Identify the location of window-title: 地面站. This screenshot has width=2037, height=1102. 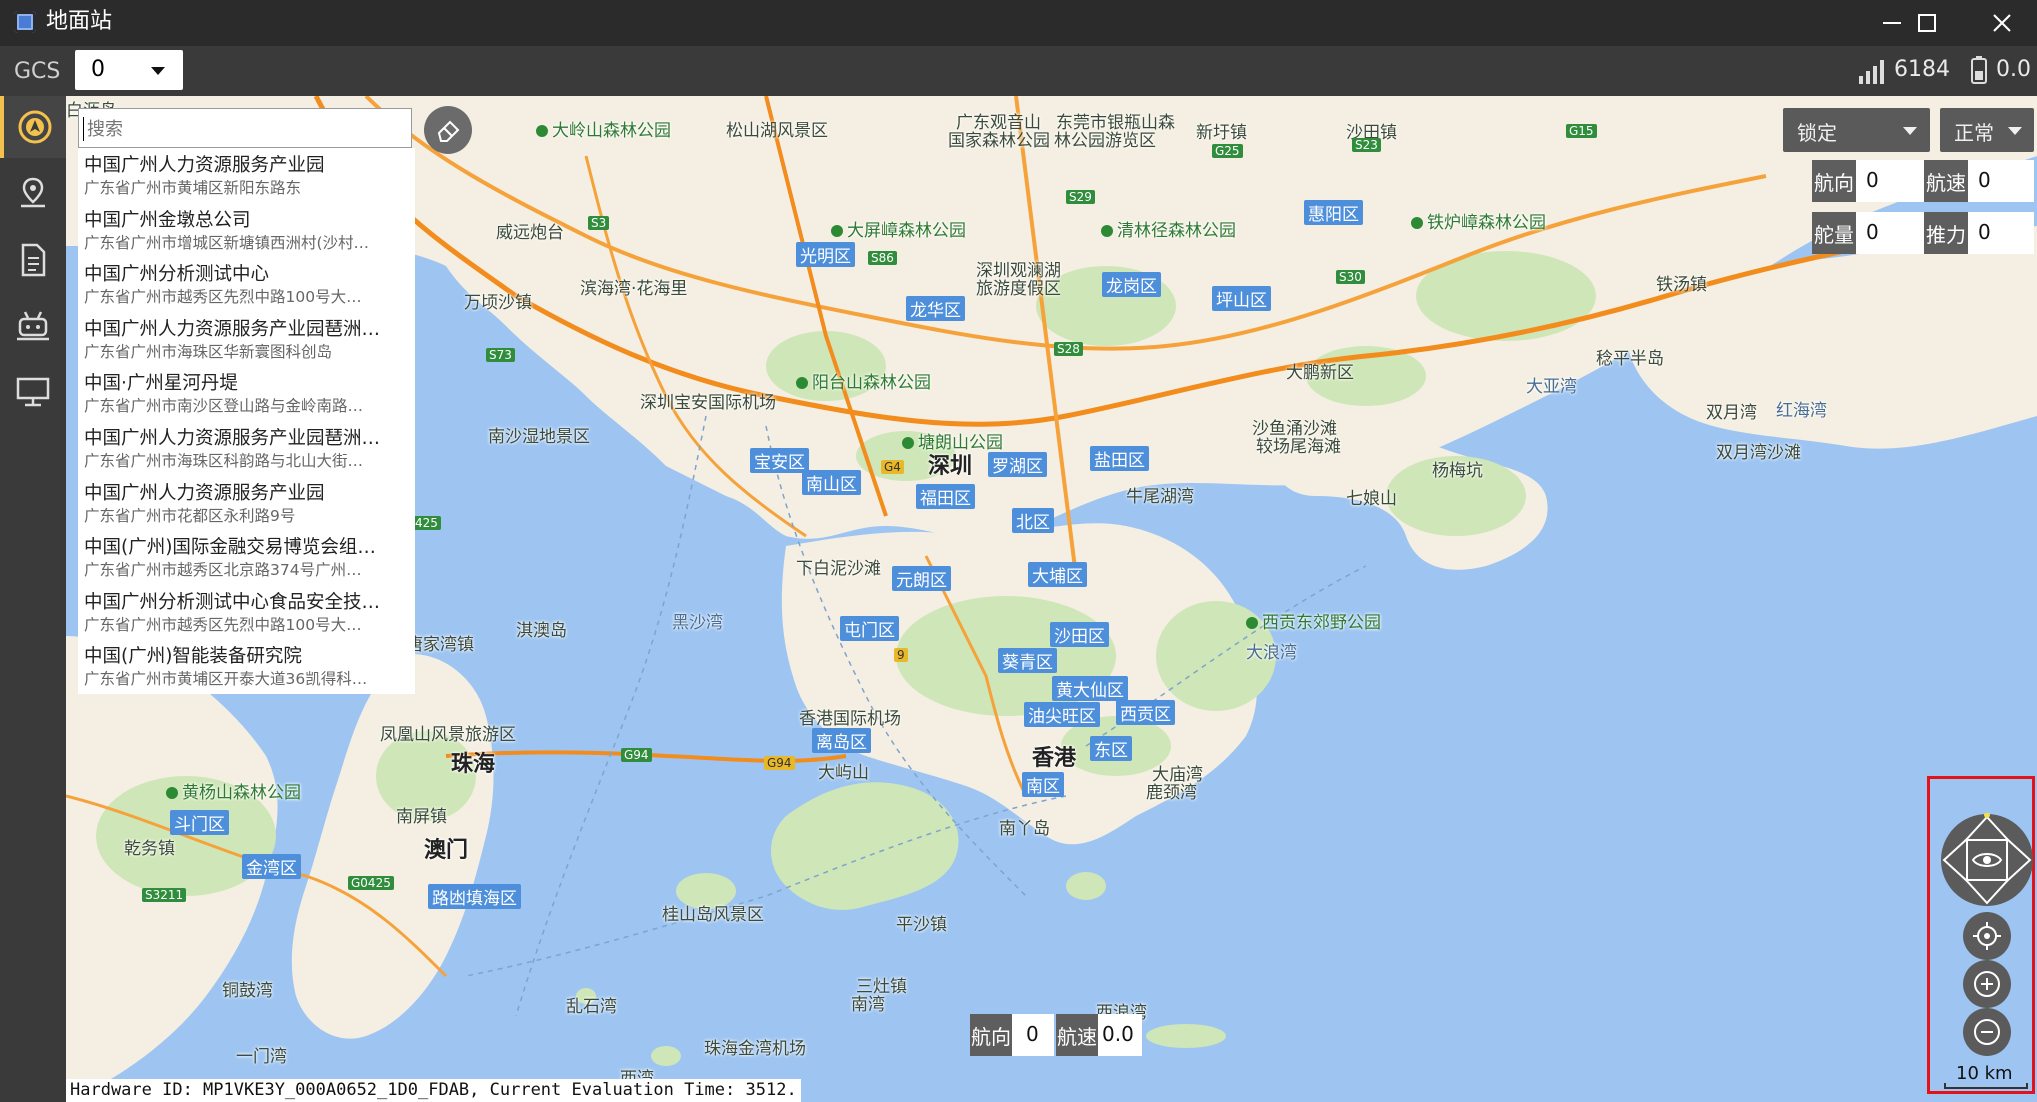
(79, 21).